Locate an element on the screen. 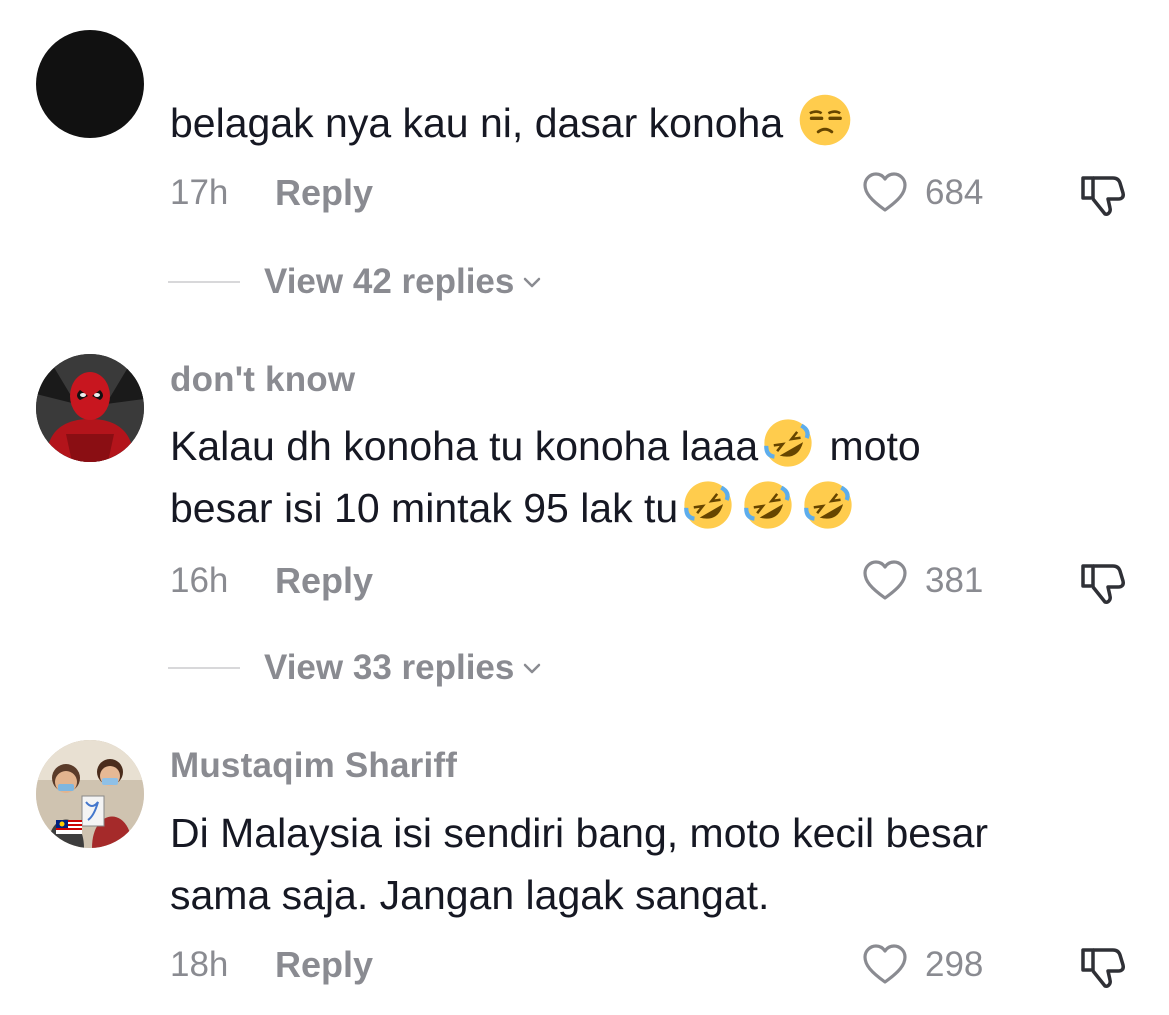 Image resolution: width=1169 pixels, height=1015 pixels. unamused-face-emoji-icon is located at coordinates (824, 120).